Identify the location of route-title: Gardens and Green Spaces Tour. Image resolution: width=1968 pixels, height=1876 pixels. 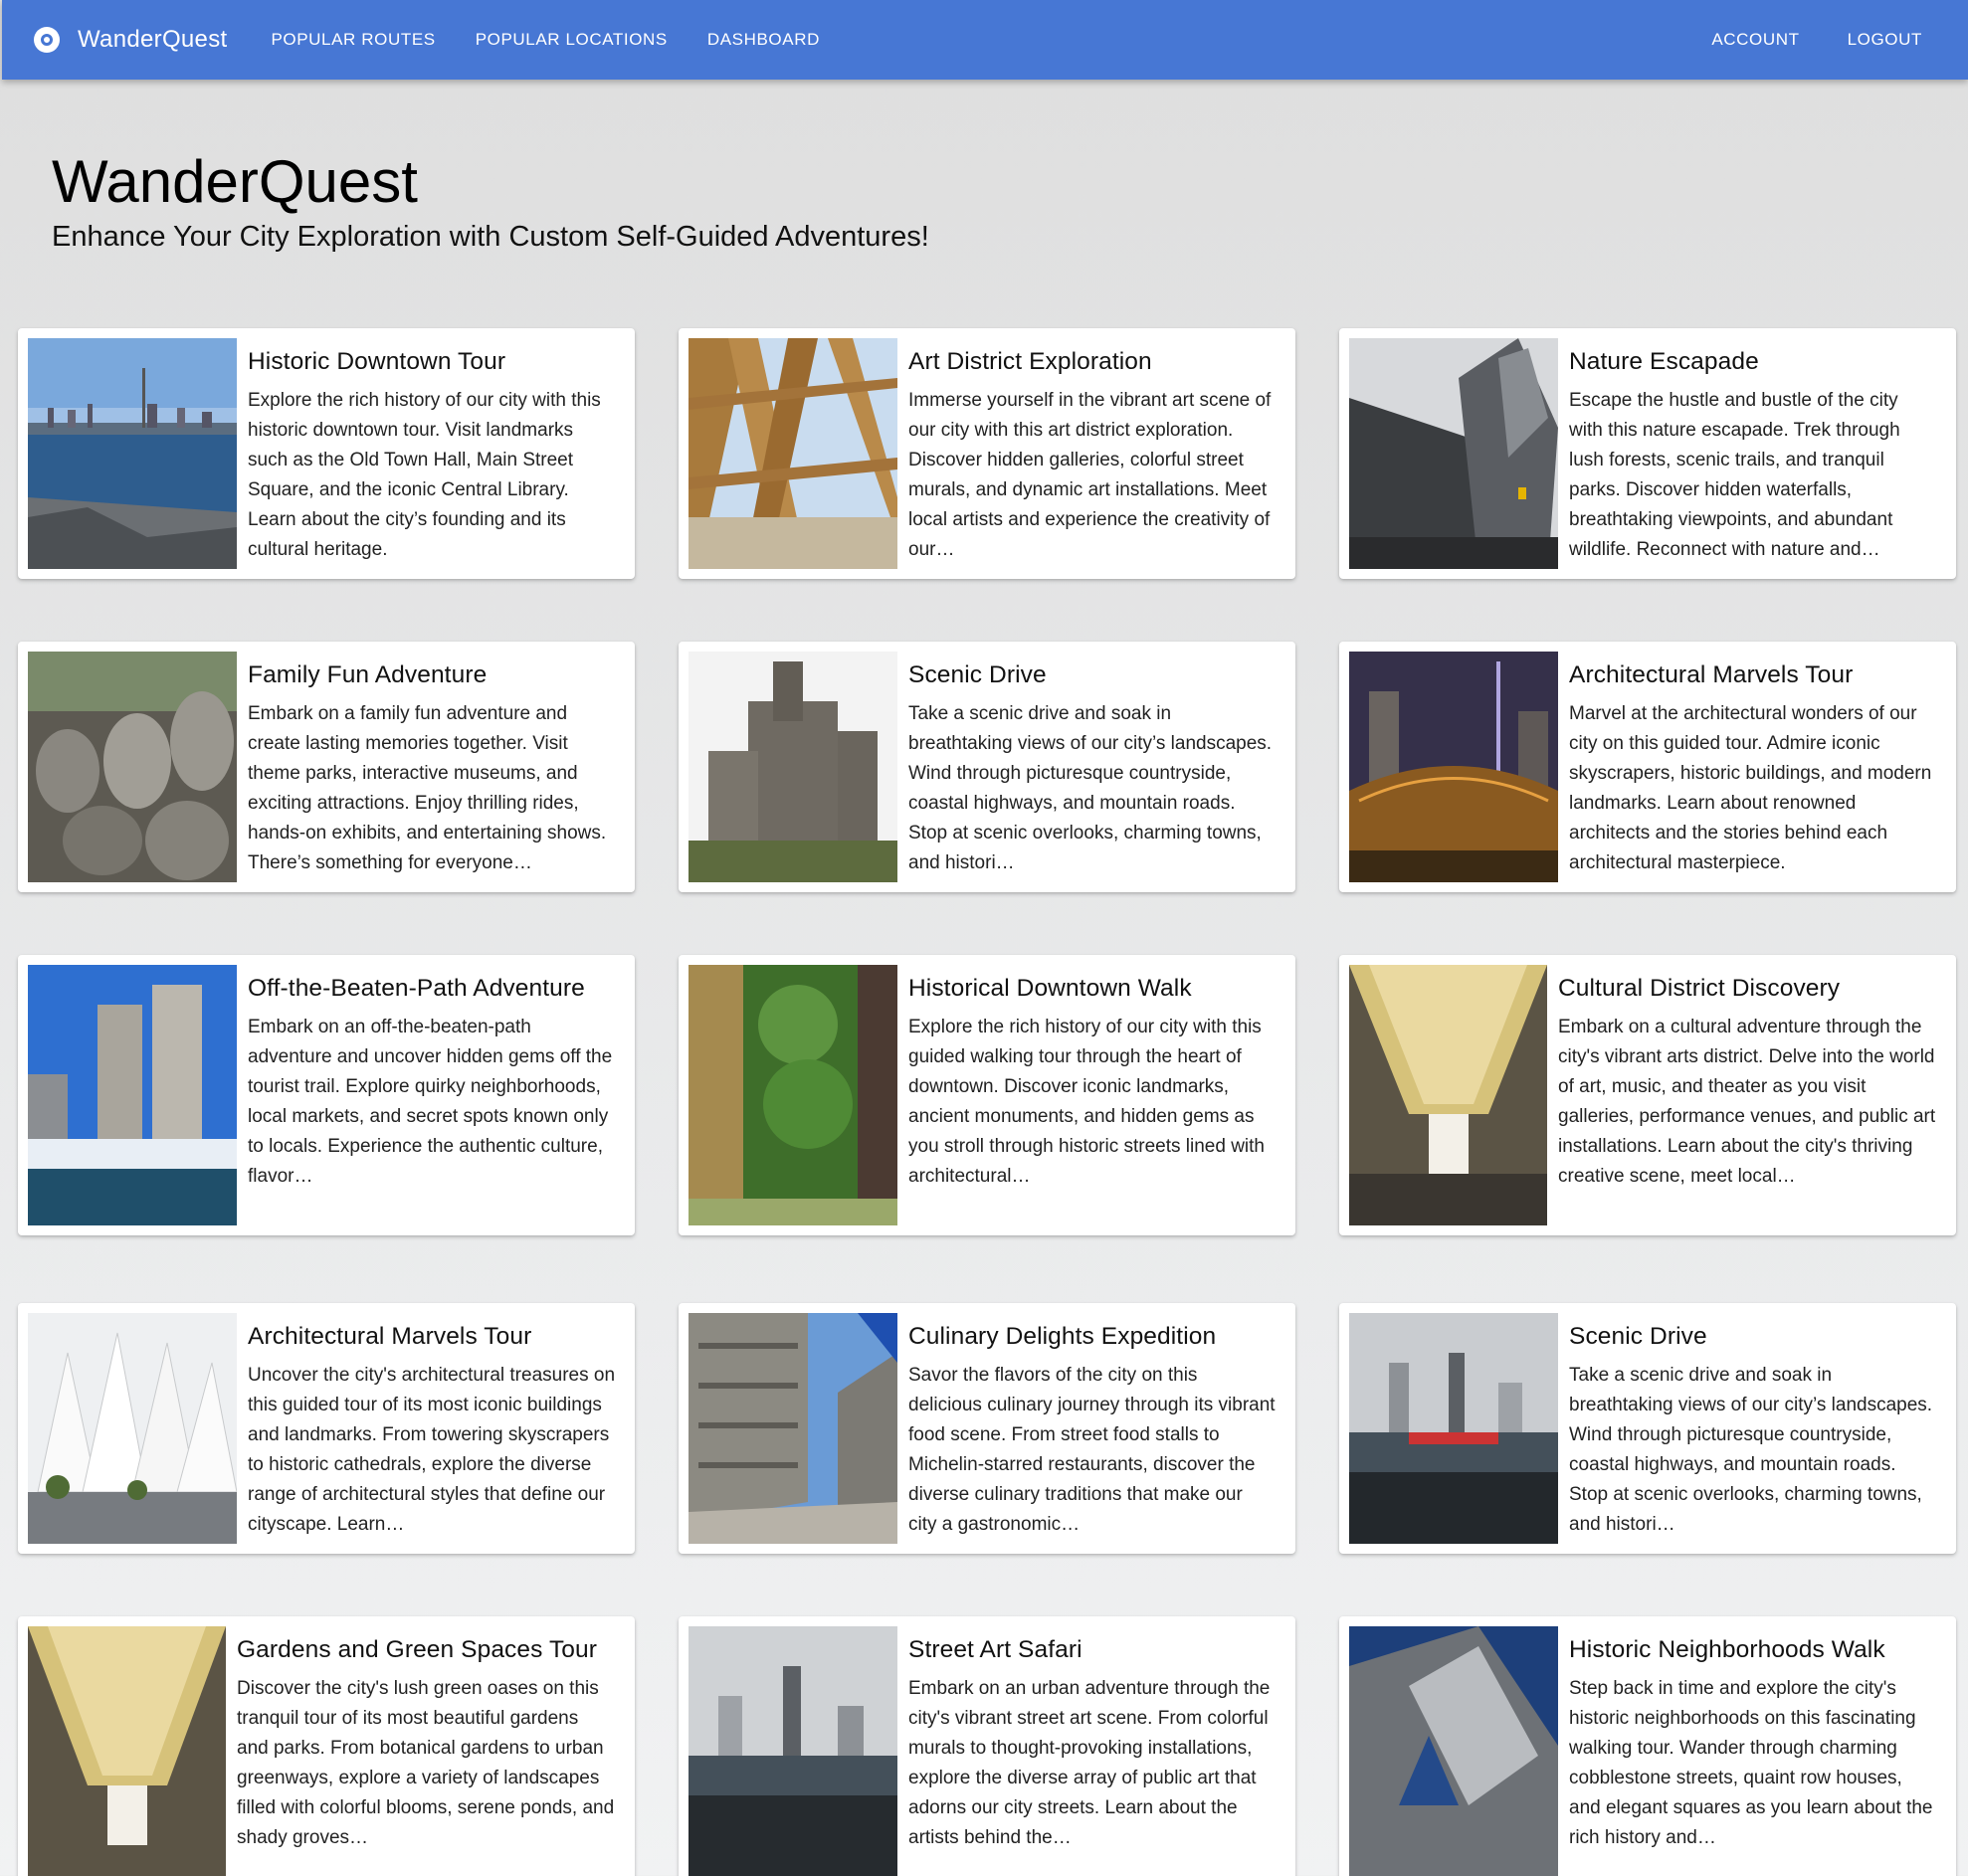
(426, 1650).